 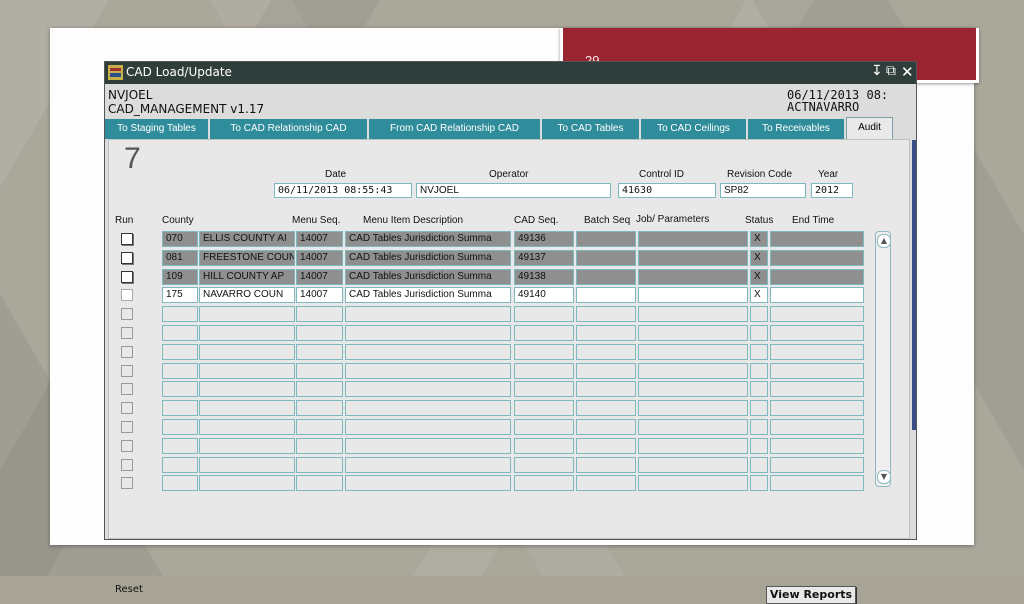 I want to click on county-name-cell: ELLIS COUNTY AI, so click(x=247, y=239).